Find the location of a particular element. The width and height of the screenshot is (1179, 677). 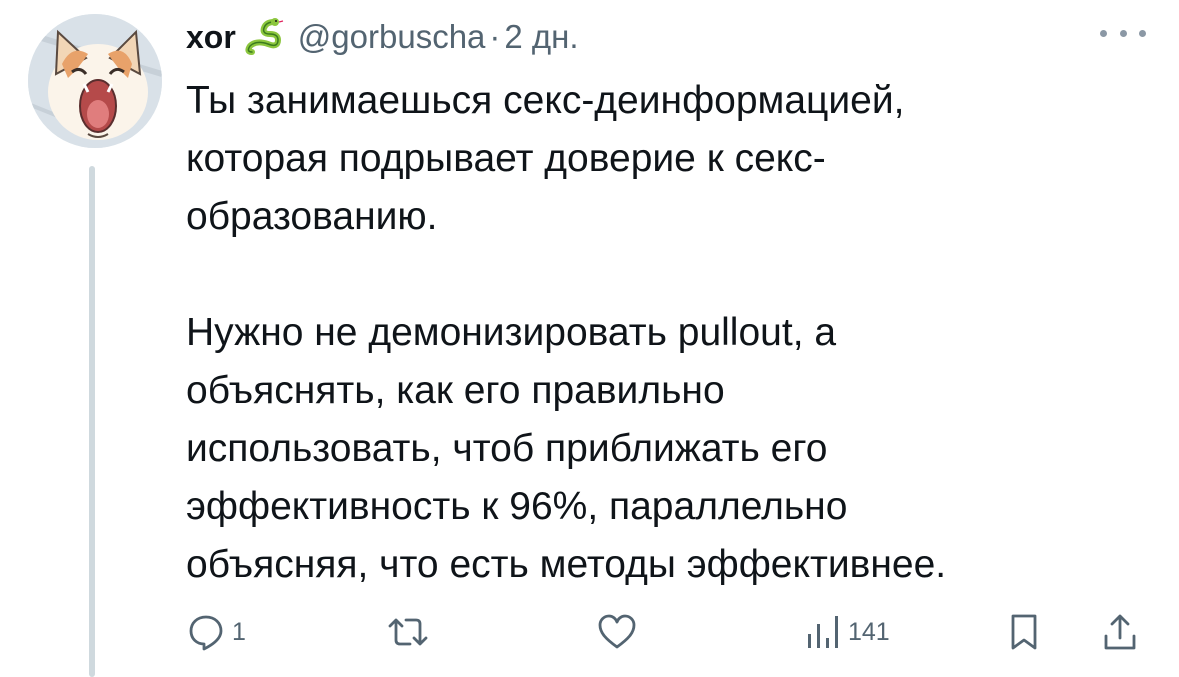

bookmark-icon is located at coordinates (1024, 632).